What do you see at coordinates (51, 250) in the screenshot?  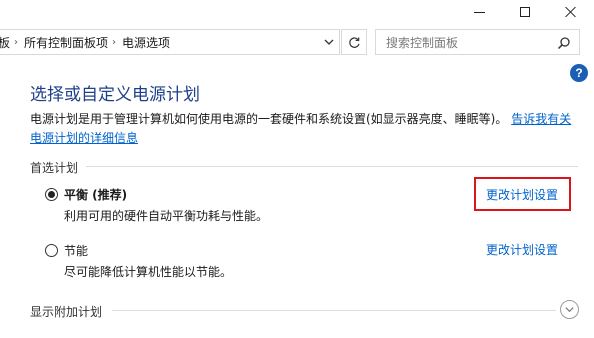 I see `plan-power-saver-radio` at bounding box center [51, 250].